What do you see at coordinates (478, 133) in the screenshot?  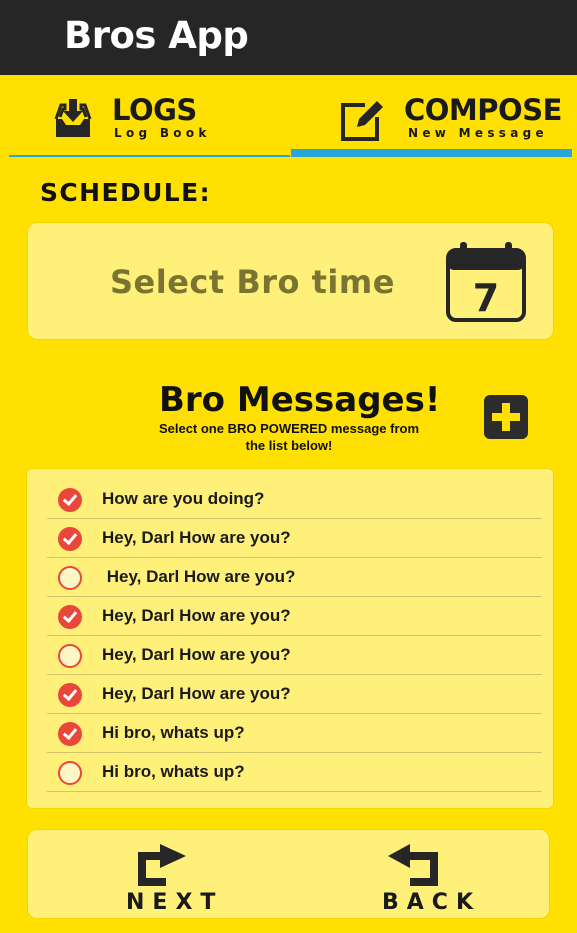 I see `tab-compose-subtitle: New Message` at bounding box center [478, 133].